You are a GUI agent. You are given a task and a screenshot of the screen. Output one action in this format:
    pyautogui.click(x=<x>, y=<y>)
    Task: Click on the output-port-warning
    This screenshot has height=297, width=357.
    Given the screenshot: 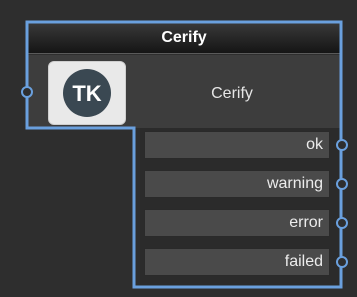 What is the action you would take?
    pyautogui.click(x=342, y=184)
    